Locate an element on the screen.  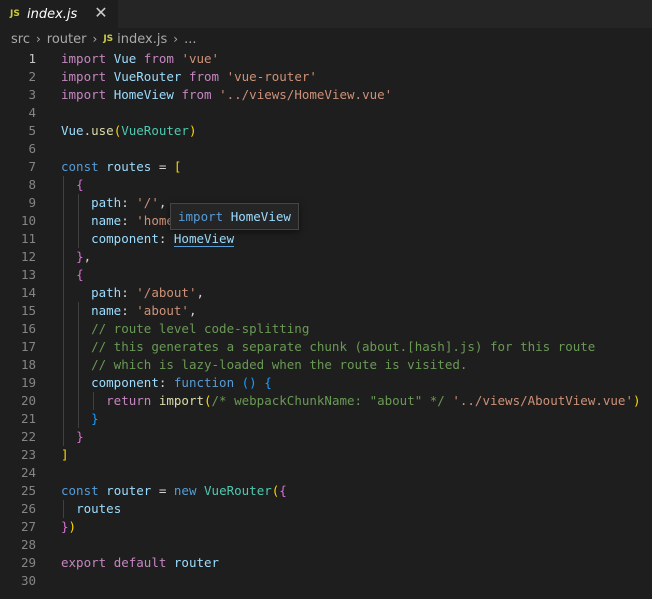
code-token: '/' is located at coordinates (147, 202).